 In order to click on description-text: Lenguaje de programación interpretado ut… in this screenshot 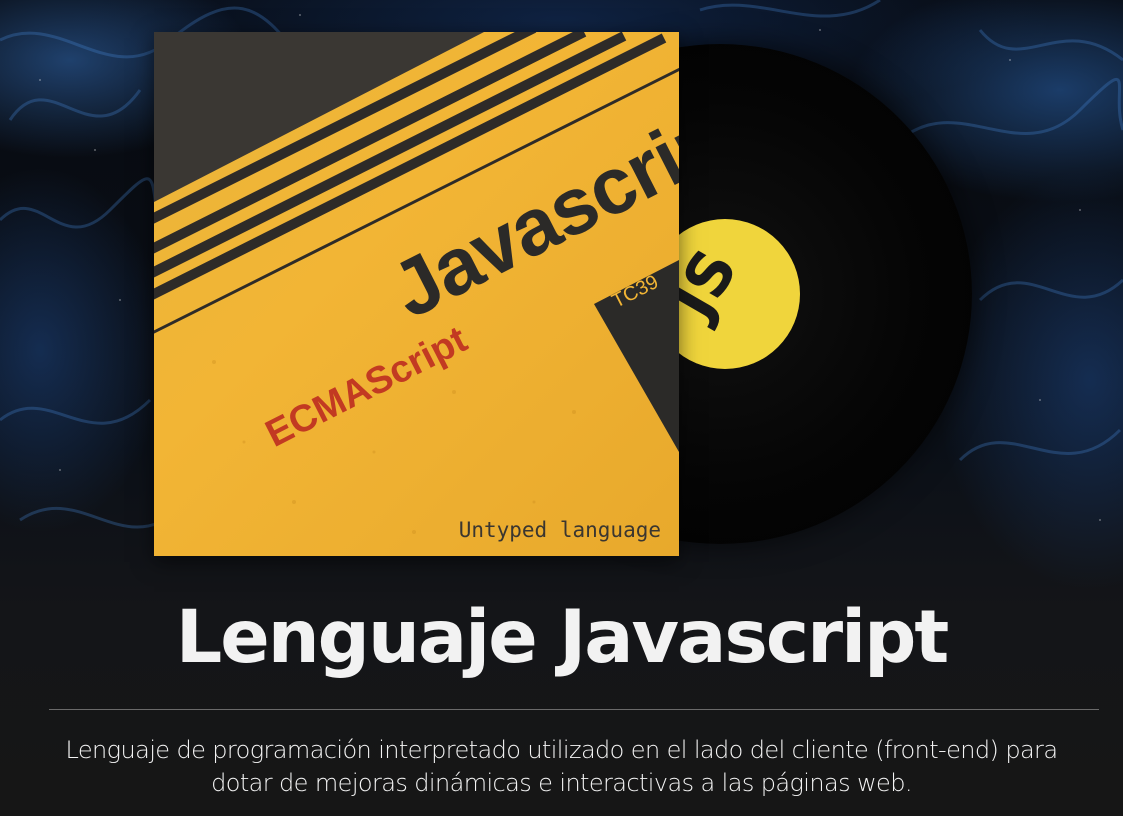, I will do `click(561, 767)`.